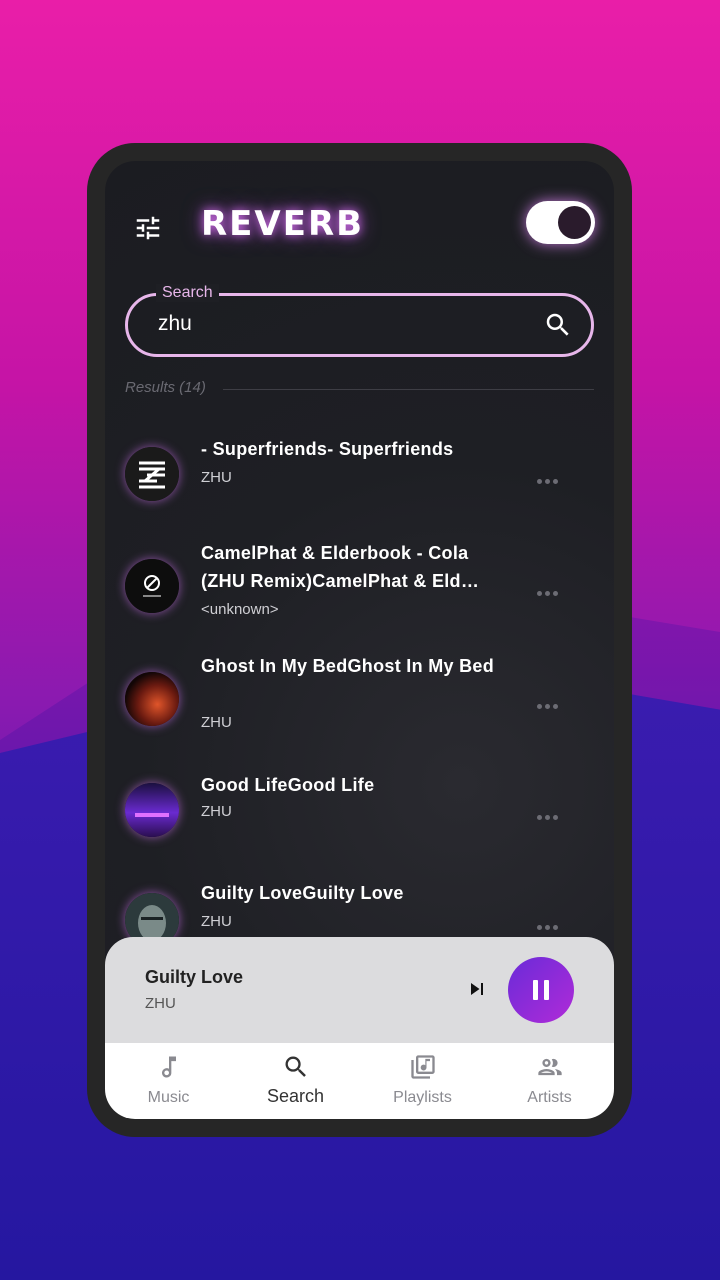  I want to click on app-header: REVERB, so click(359, 221).